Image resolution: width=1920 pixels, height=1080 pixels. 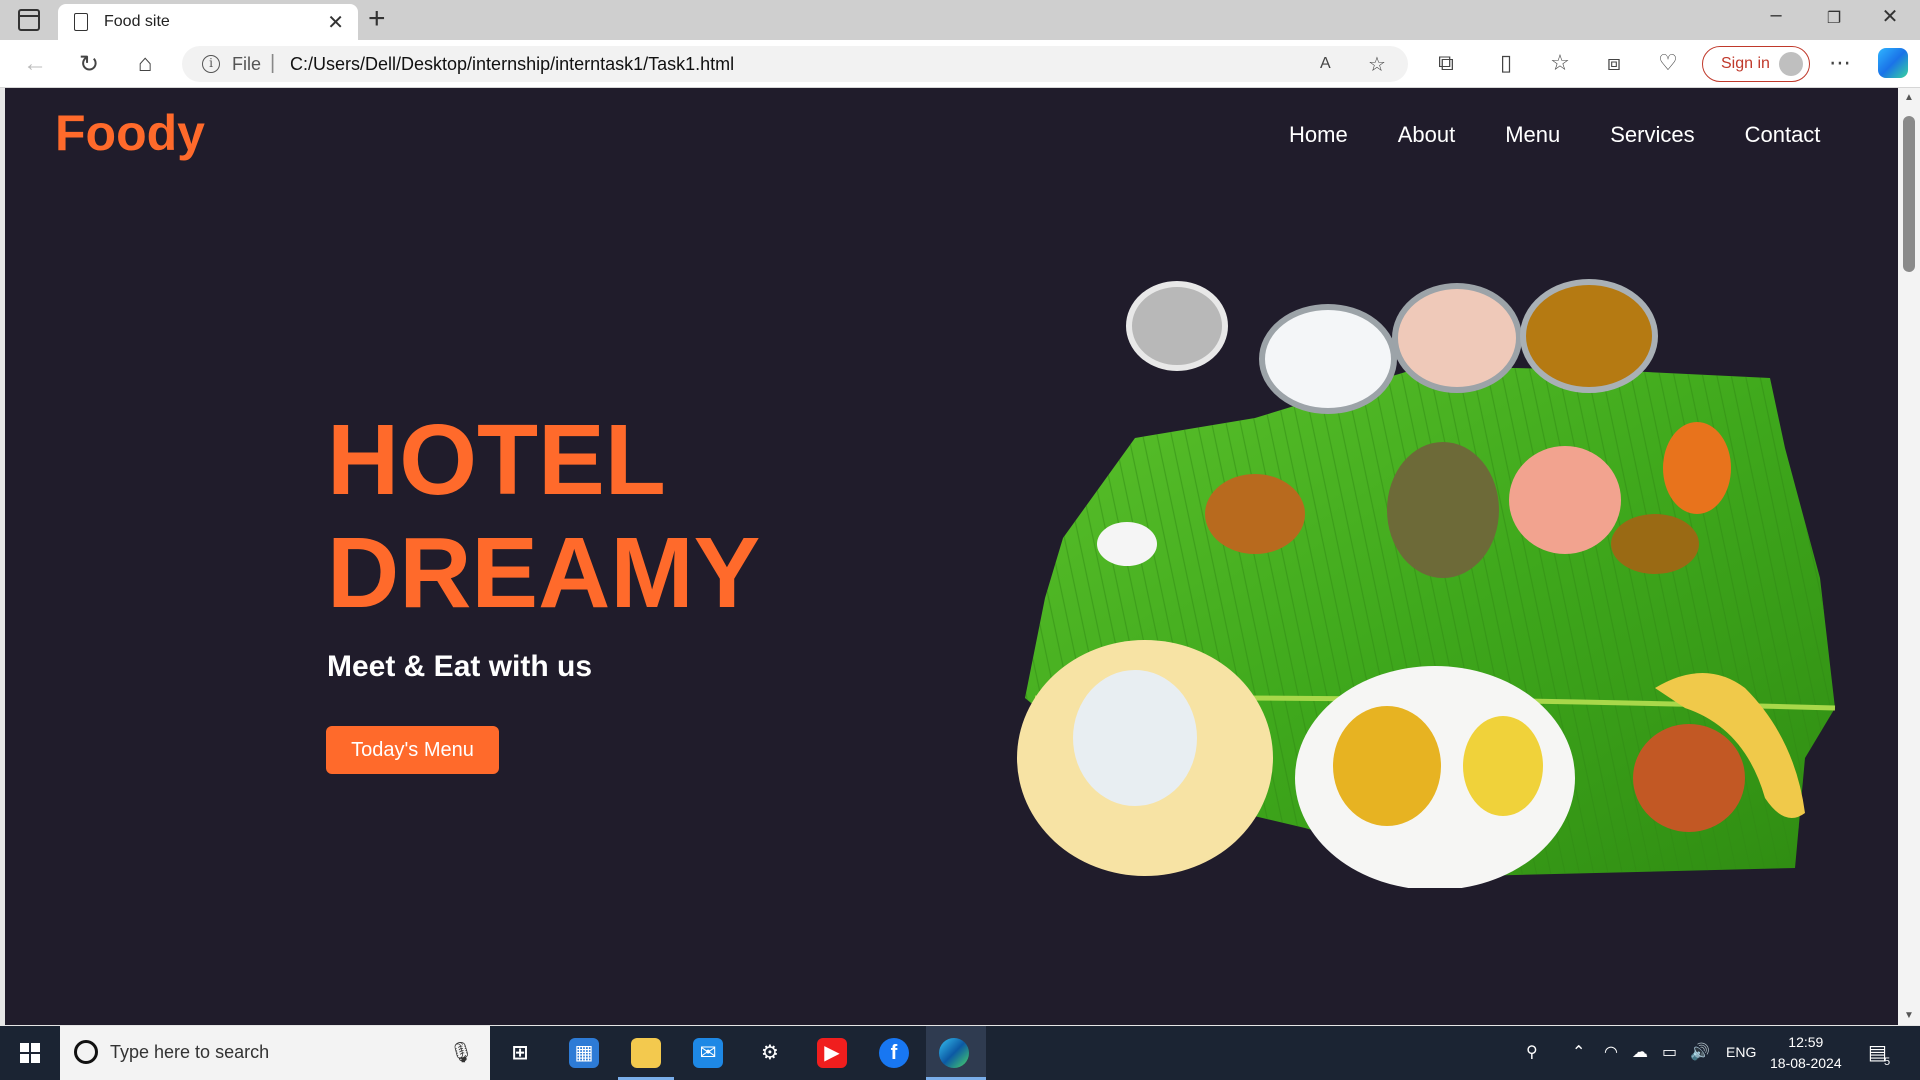 What do you see at coordinates (1909, 97) in the screenshot?
I see `scroll-up-icon: ▲` at bounding box center [1909, 97].